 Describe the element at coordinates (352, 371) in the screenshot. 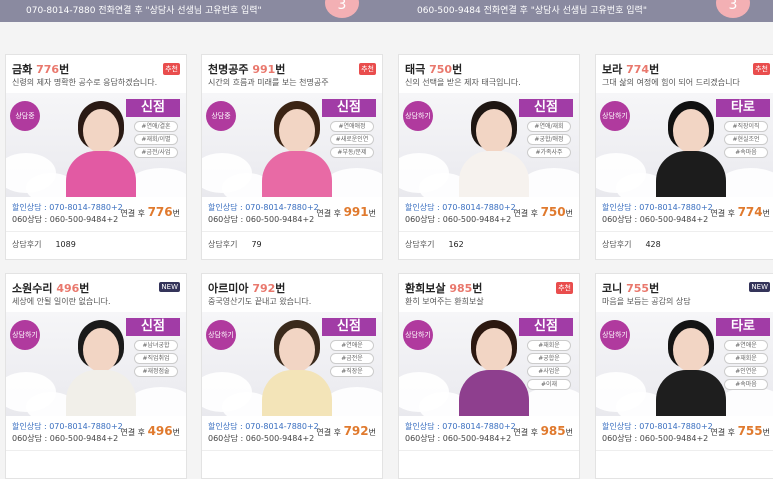

I see `tag-chip: #직장운` at that location.